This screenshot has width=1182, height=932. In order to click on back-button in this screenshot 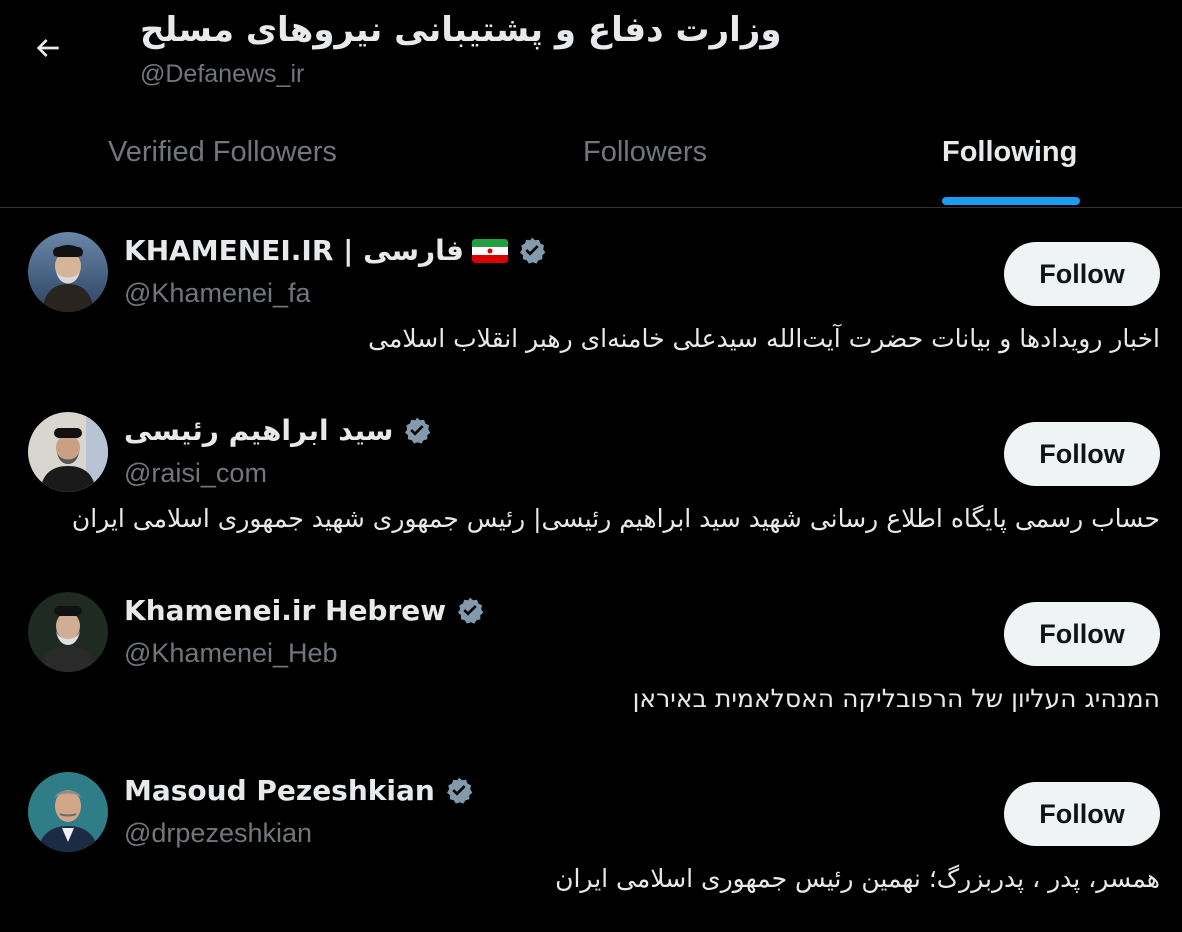, I will do `click(48, 48)`.